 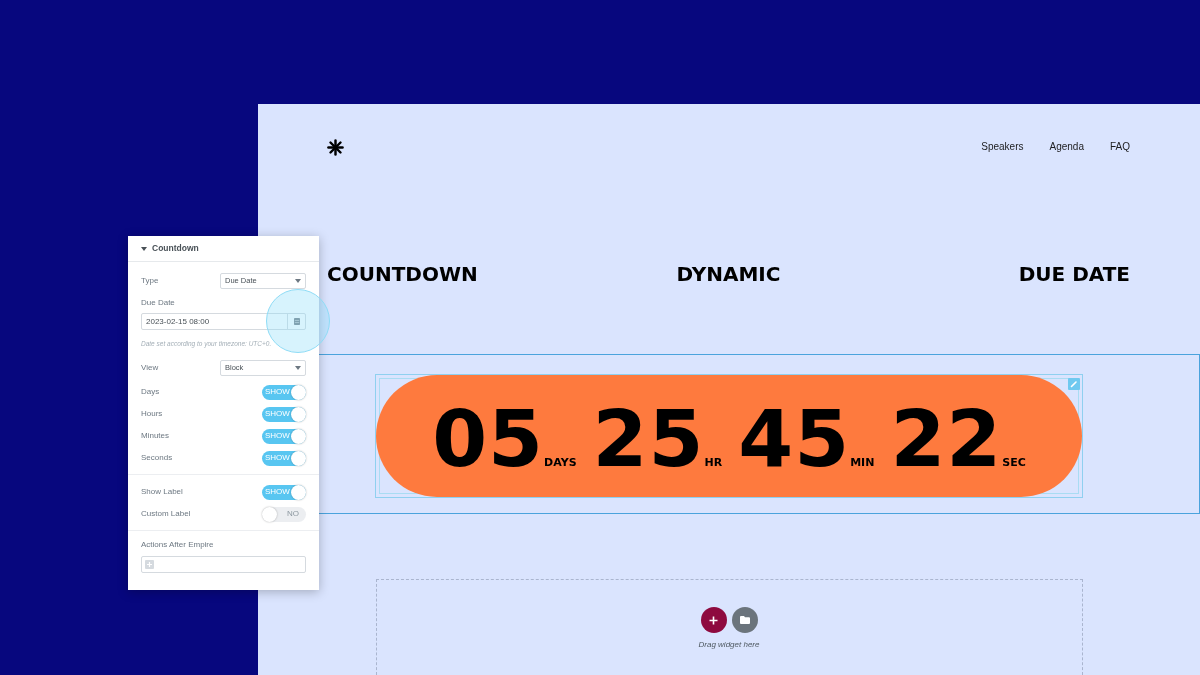 What do you see at coordinates (713, 462) in the screenshot?
I see `countdown-unit: HR` at bounding box center [713, 462].